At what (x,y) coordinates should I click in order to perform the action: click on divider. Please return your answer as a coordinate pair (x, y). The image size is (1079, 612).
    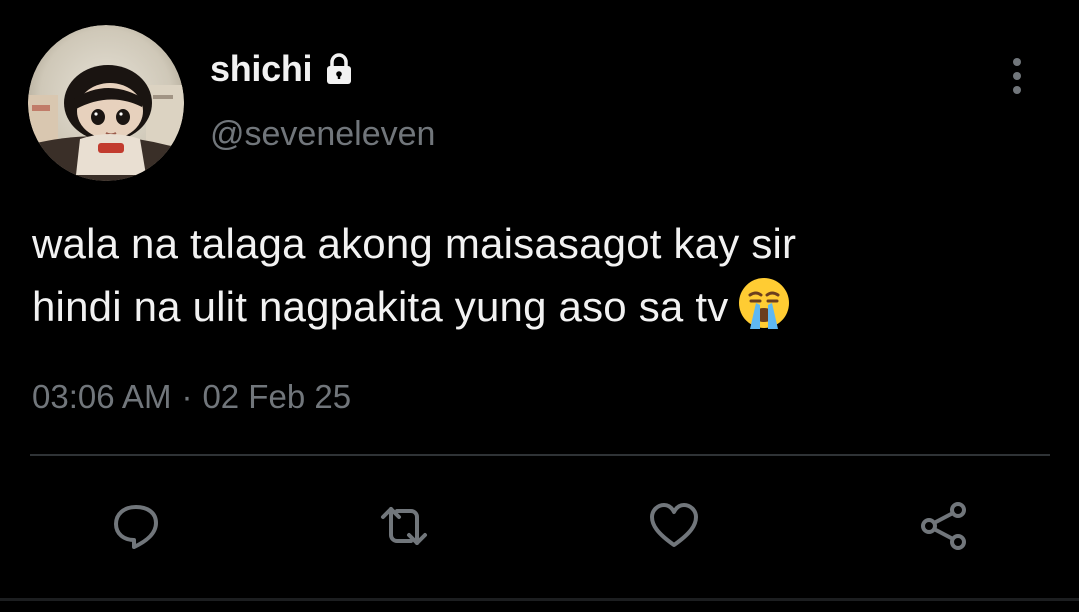
    Looking at the image, I should click on (540, 455).